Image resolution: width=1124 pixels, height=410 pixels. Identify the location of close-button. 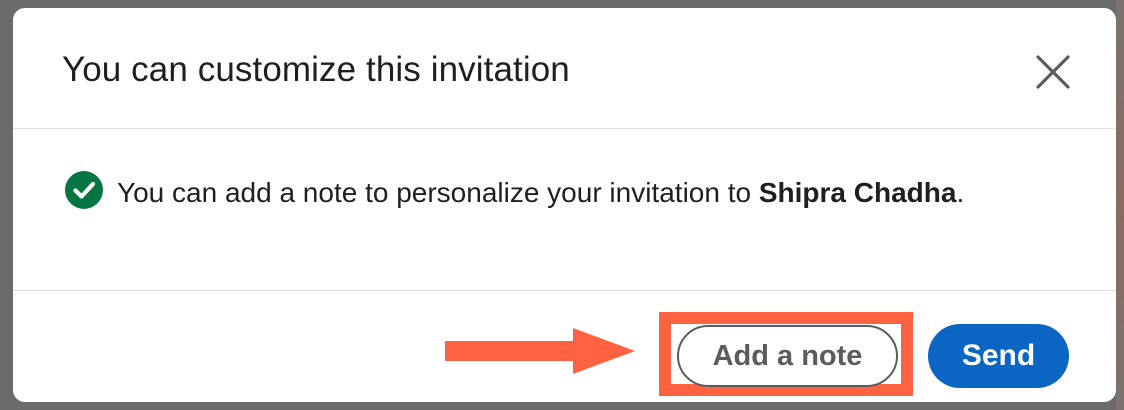
(1053, 72).